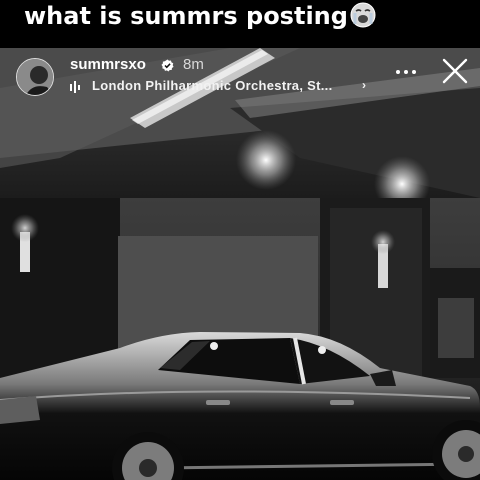 This screenshot has width=480, height=480. I want to click on avatar-image, so click(35, 77).